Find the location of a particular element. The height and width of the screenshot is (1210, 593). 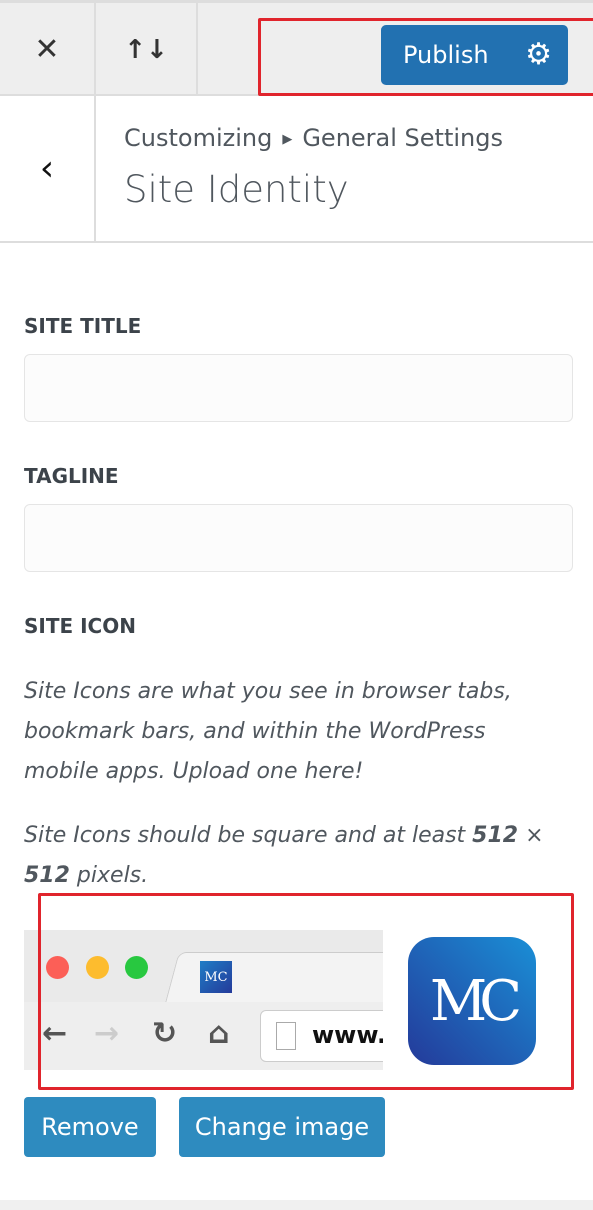

close-icon: ✕ is located at coordinates (47, 49).